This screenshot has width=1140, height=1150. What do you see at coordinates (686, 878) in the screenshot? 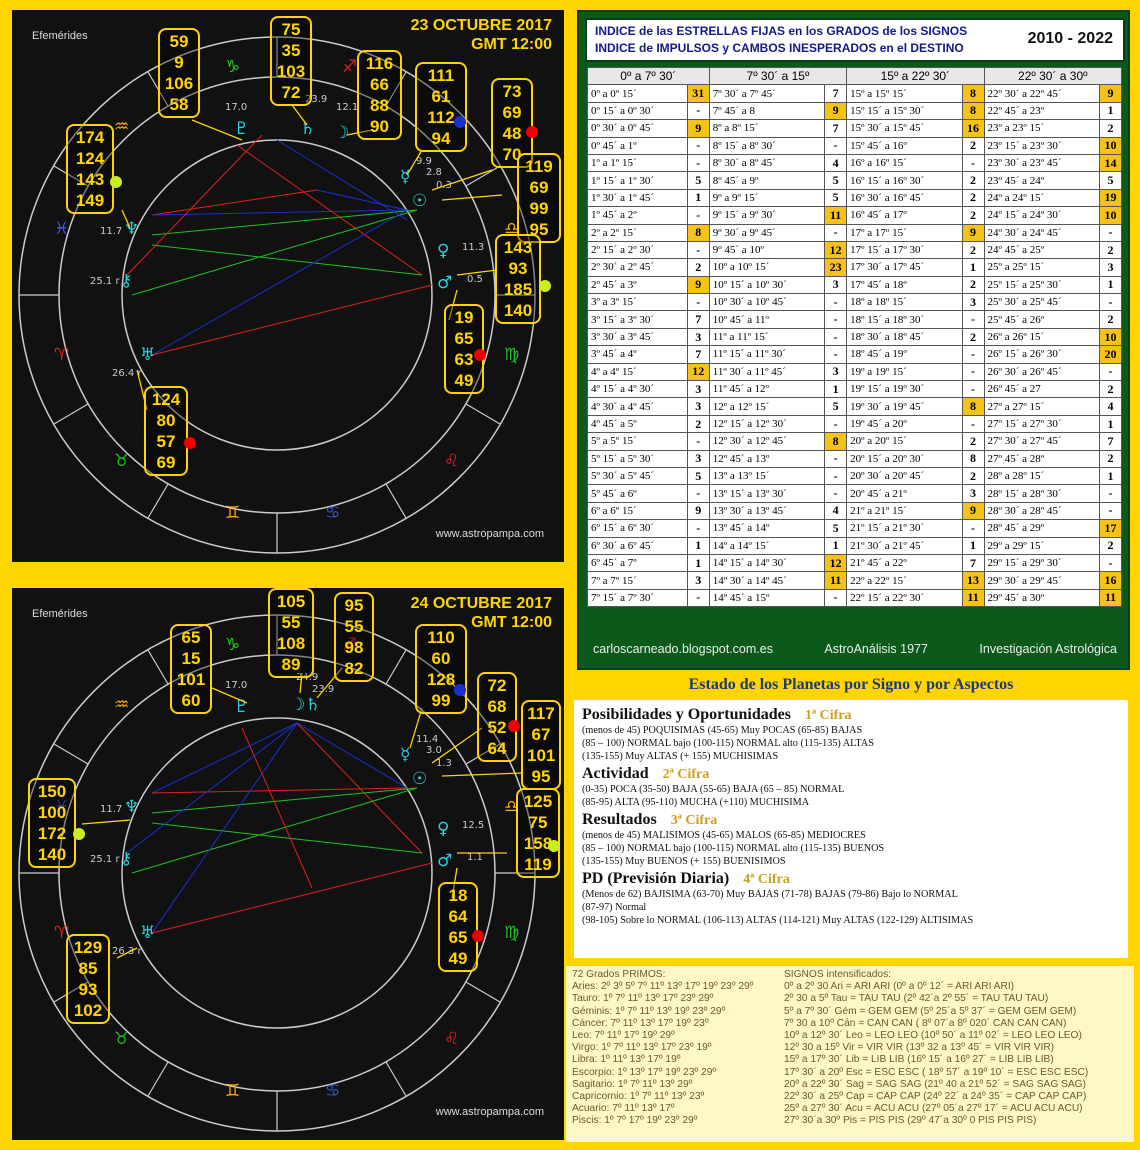
I see `section-heading: PD (Previsión Diaria) 4ª Cifra` at bounding box center [686, 878].